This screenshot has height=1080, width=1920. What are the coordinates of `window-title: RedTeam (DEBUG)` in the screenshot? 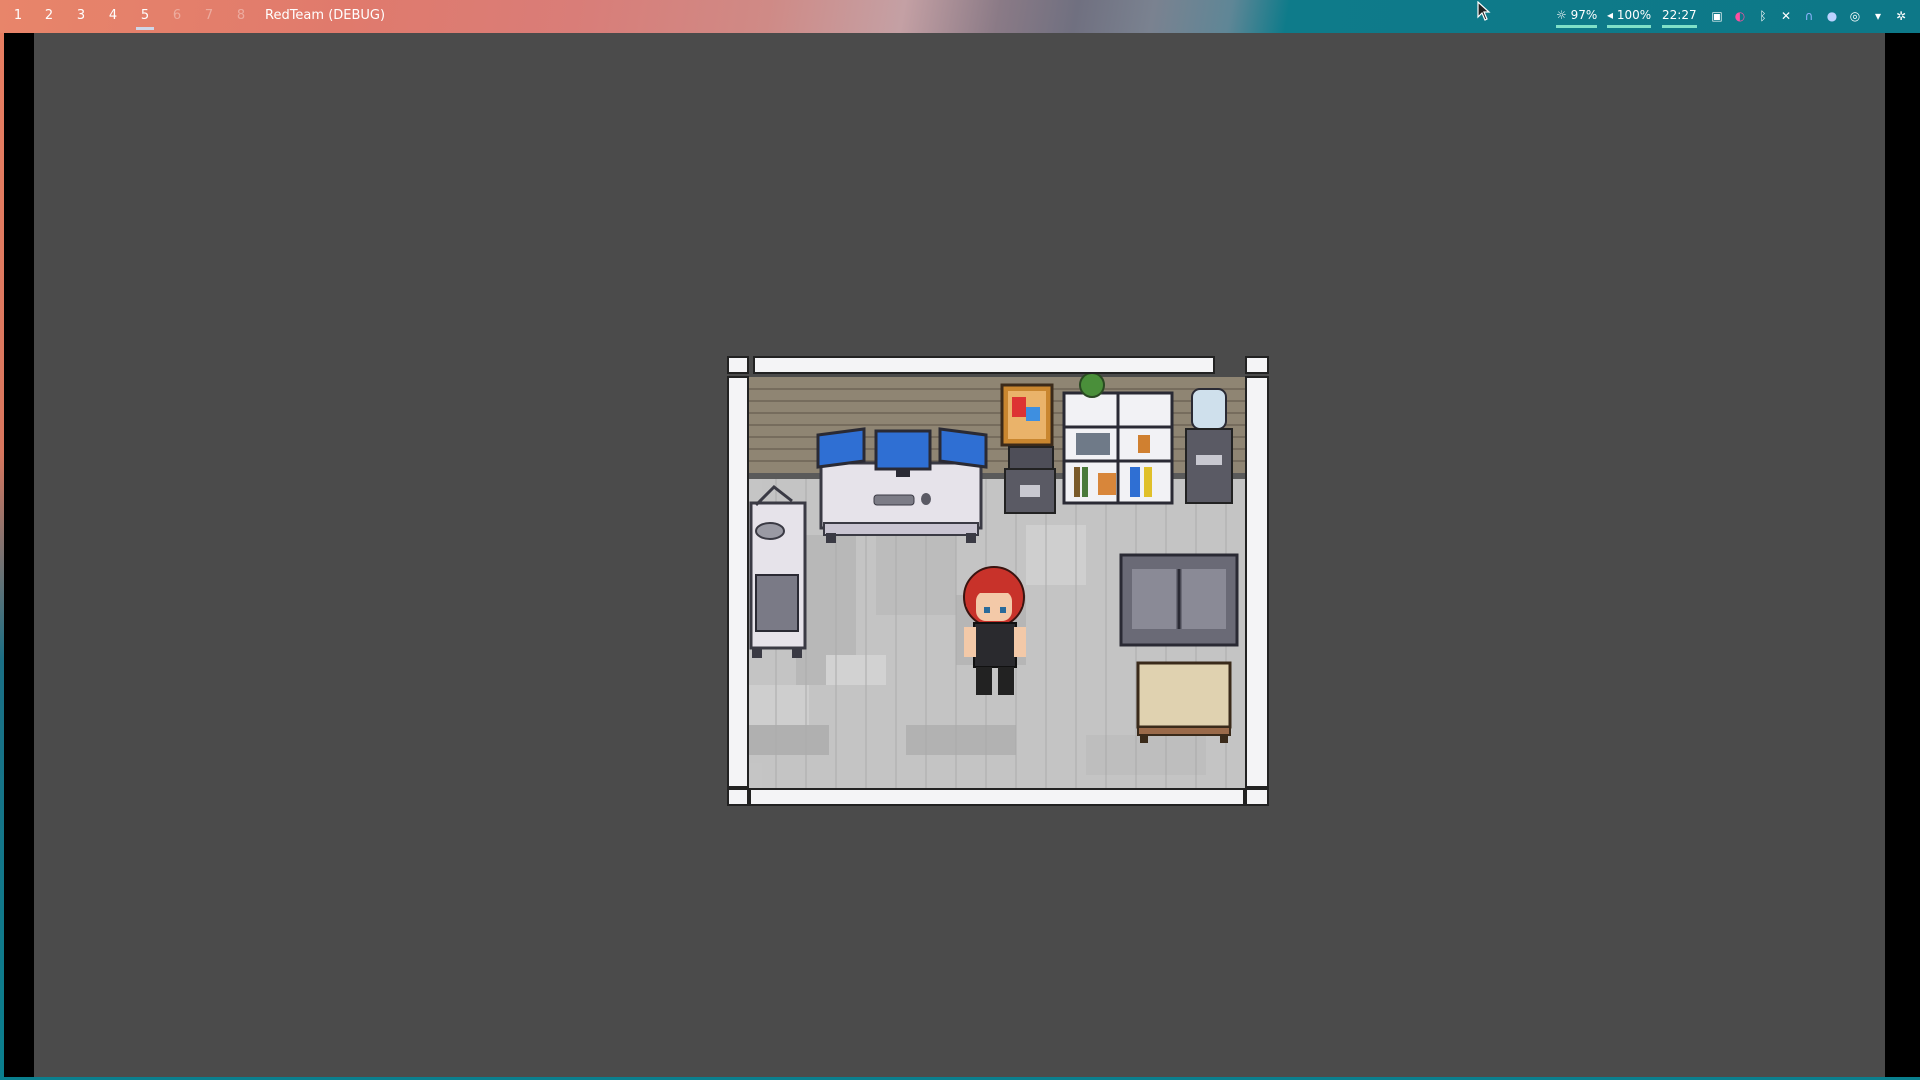 It's located at (325, 15).